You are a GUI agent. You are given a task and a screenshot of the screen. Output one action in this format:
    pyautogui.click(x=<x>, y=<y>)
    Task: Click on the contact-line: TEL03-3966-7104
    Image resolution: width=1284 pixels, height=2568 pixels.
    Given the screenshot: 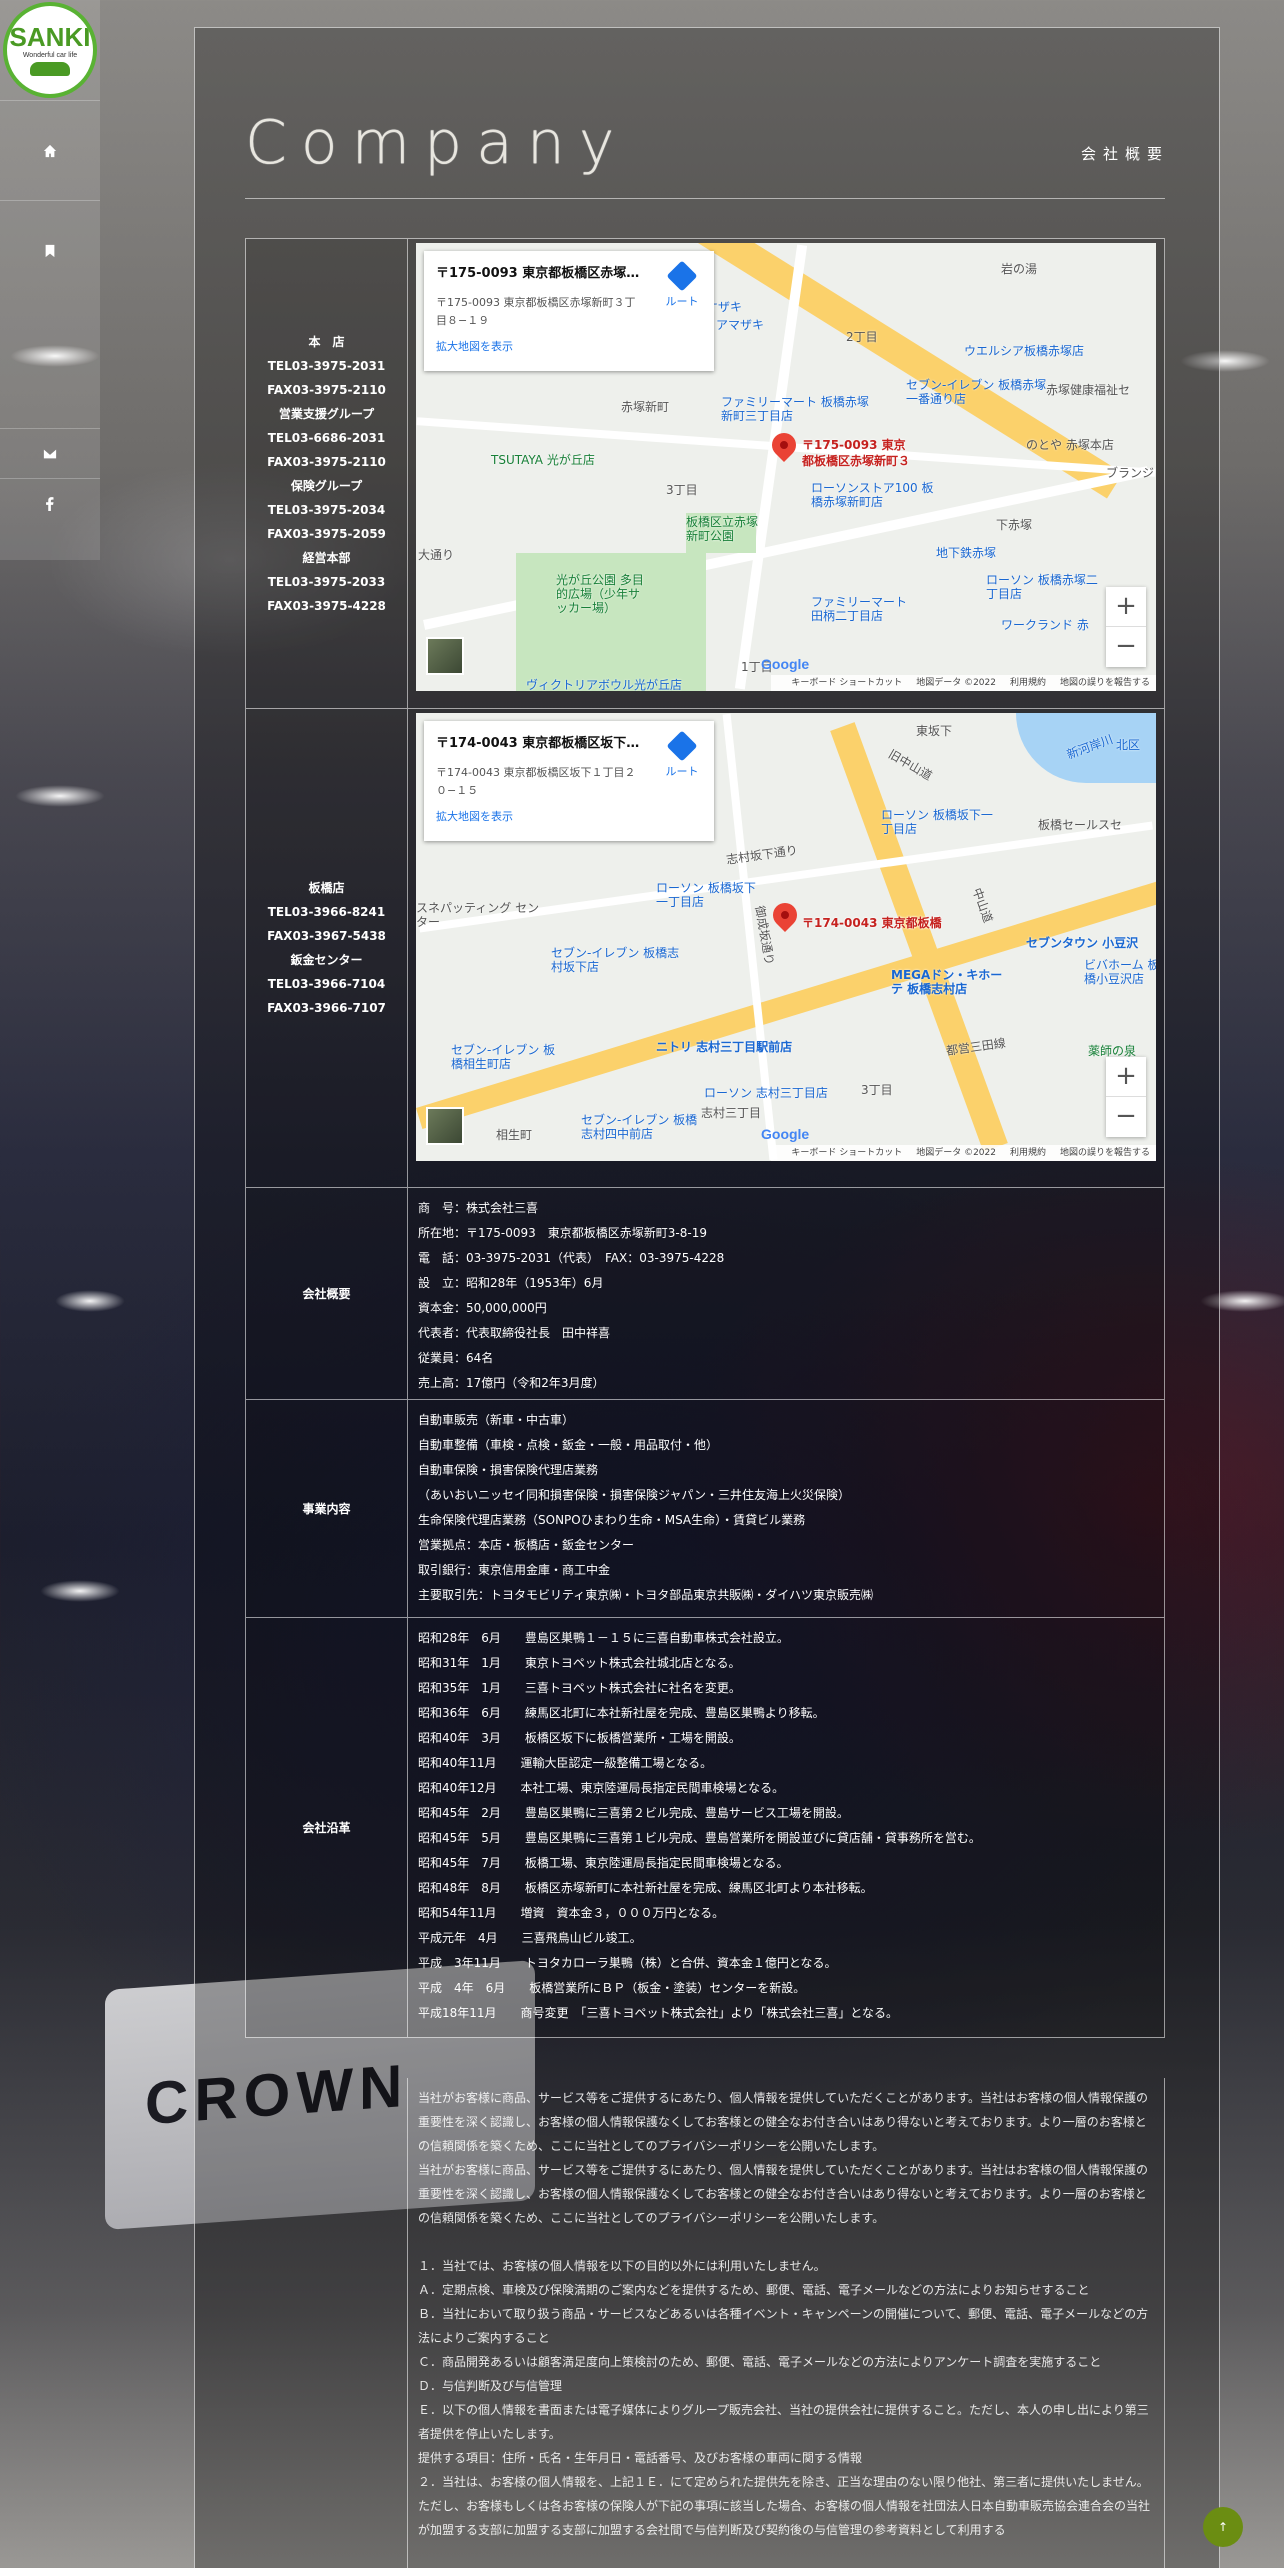 What is the action you would take?
    pyautogui.click(x=326, y=984)
    